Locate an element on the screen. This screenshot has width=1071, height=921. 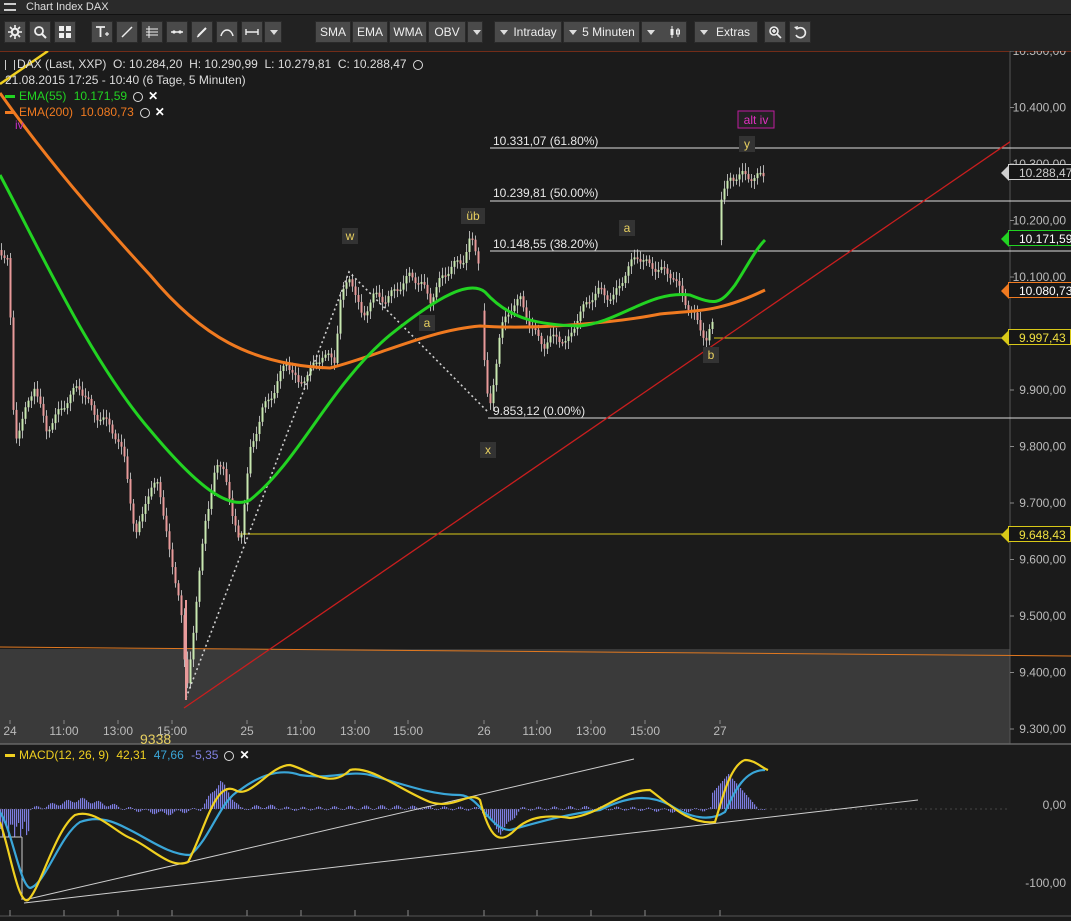
pencil-tool-icon is located at coordinates (202, 32).